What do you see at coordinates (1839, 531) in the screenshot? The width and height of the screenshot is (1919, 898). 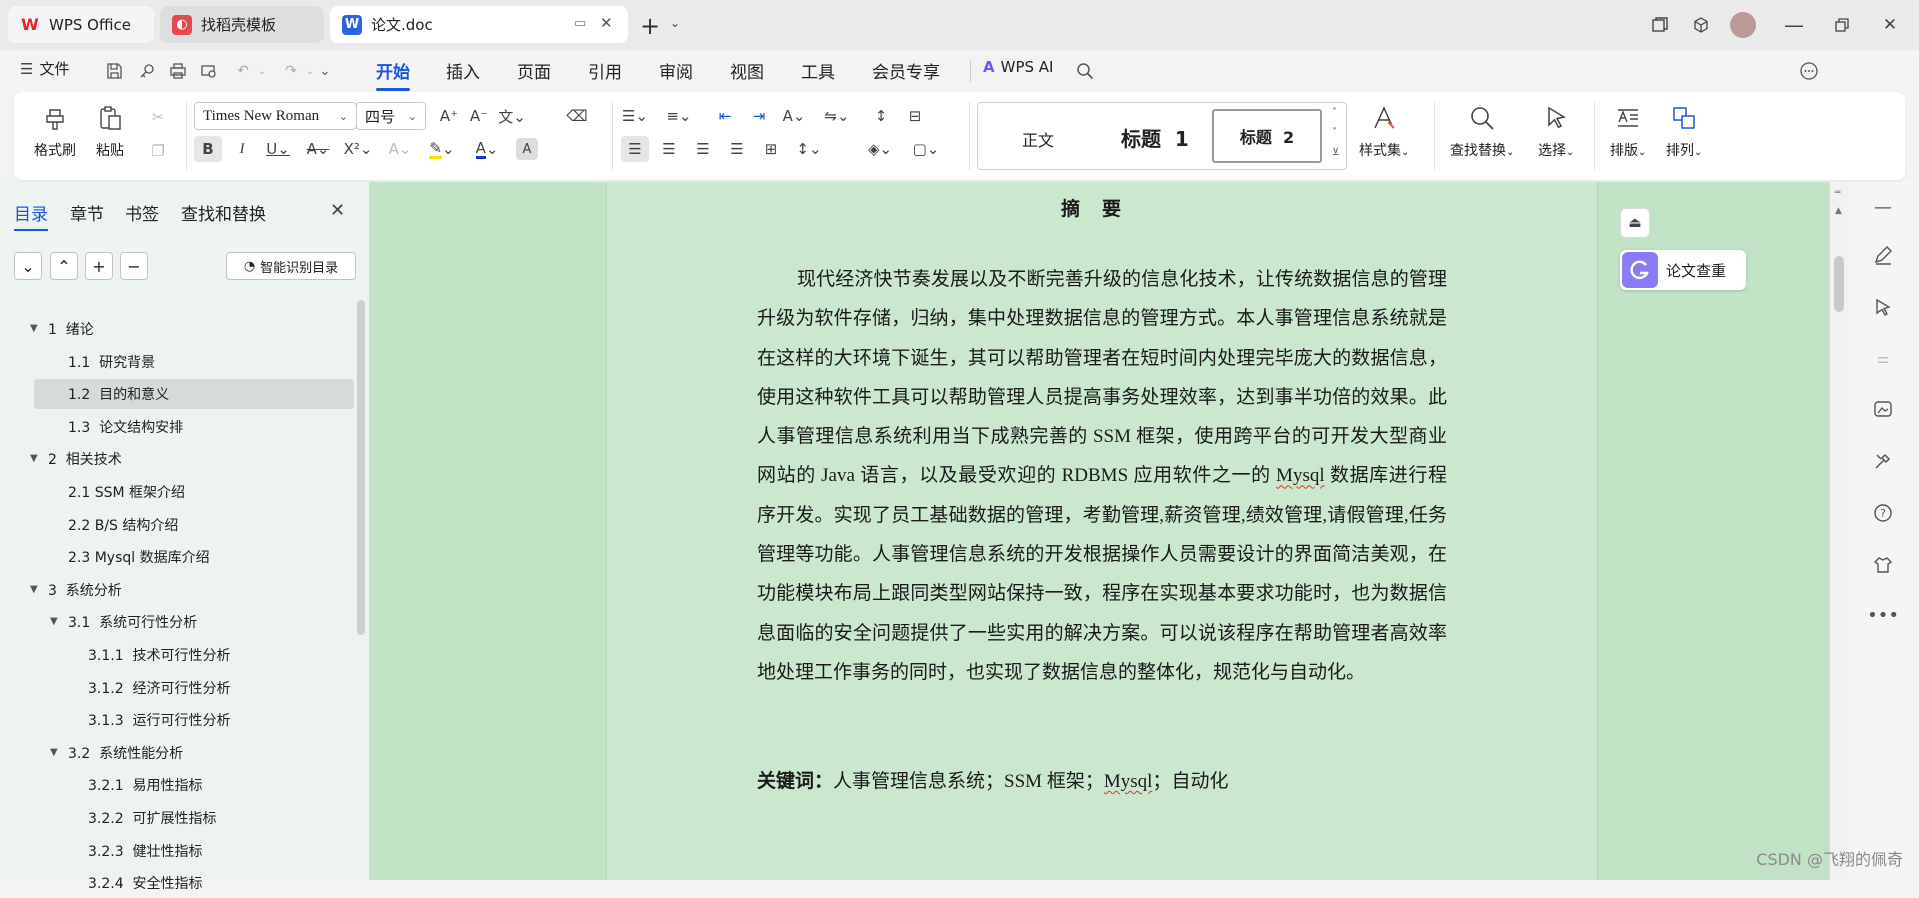 I see `vertical-scrollbar: ═ ▲` at bounding box center [1839, 531].